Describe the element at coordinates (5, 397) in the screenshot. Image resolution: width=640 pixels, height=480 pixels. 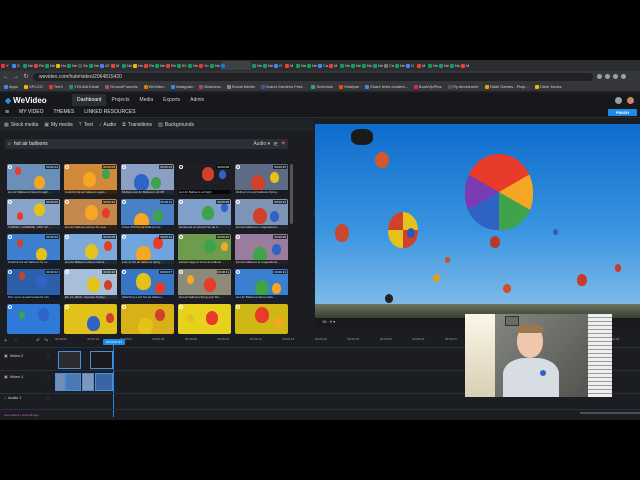
I see `audio-track-icon: ♪` at that location.